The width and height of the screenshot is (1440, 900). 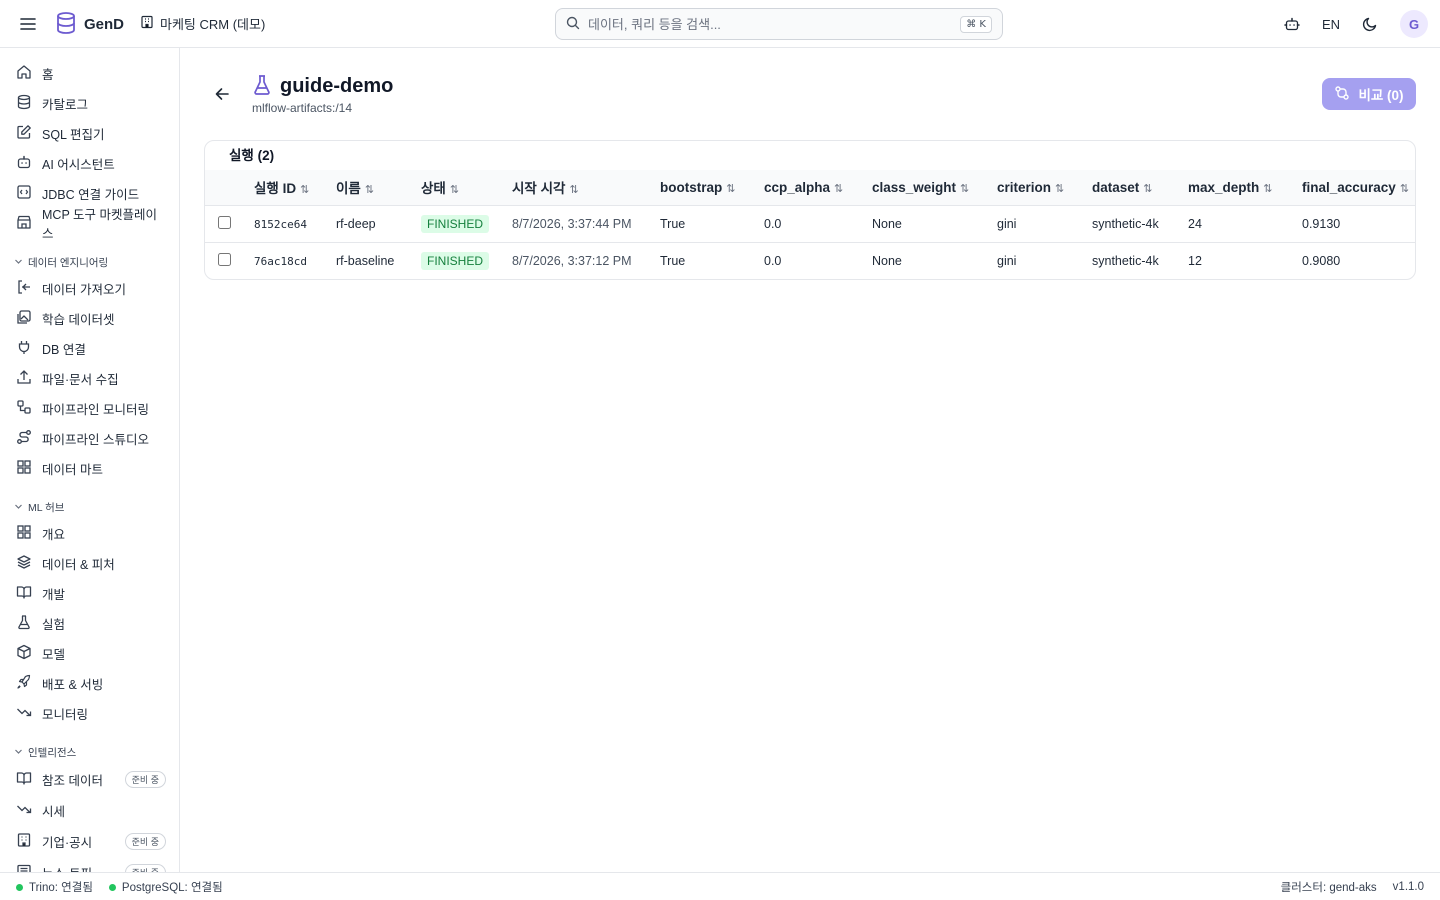 I want to click on column-header: 이름 ⇅, so click(x=378, y=188).